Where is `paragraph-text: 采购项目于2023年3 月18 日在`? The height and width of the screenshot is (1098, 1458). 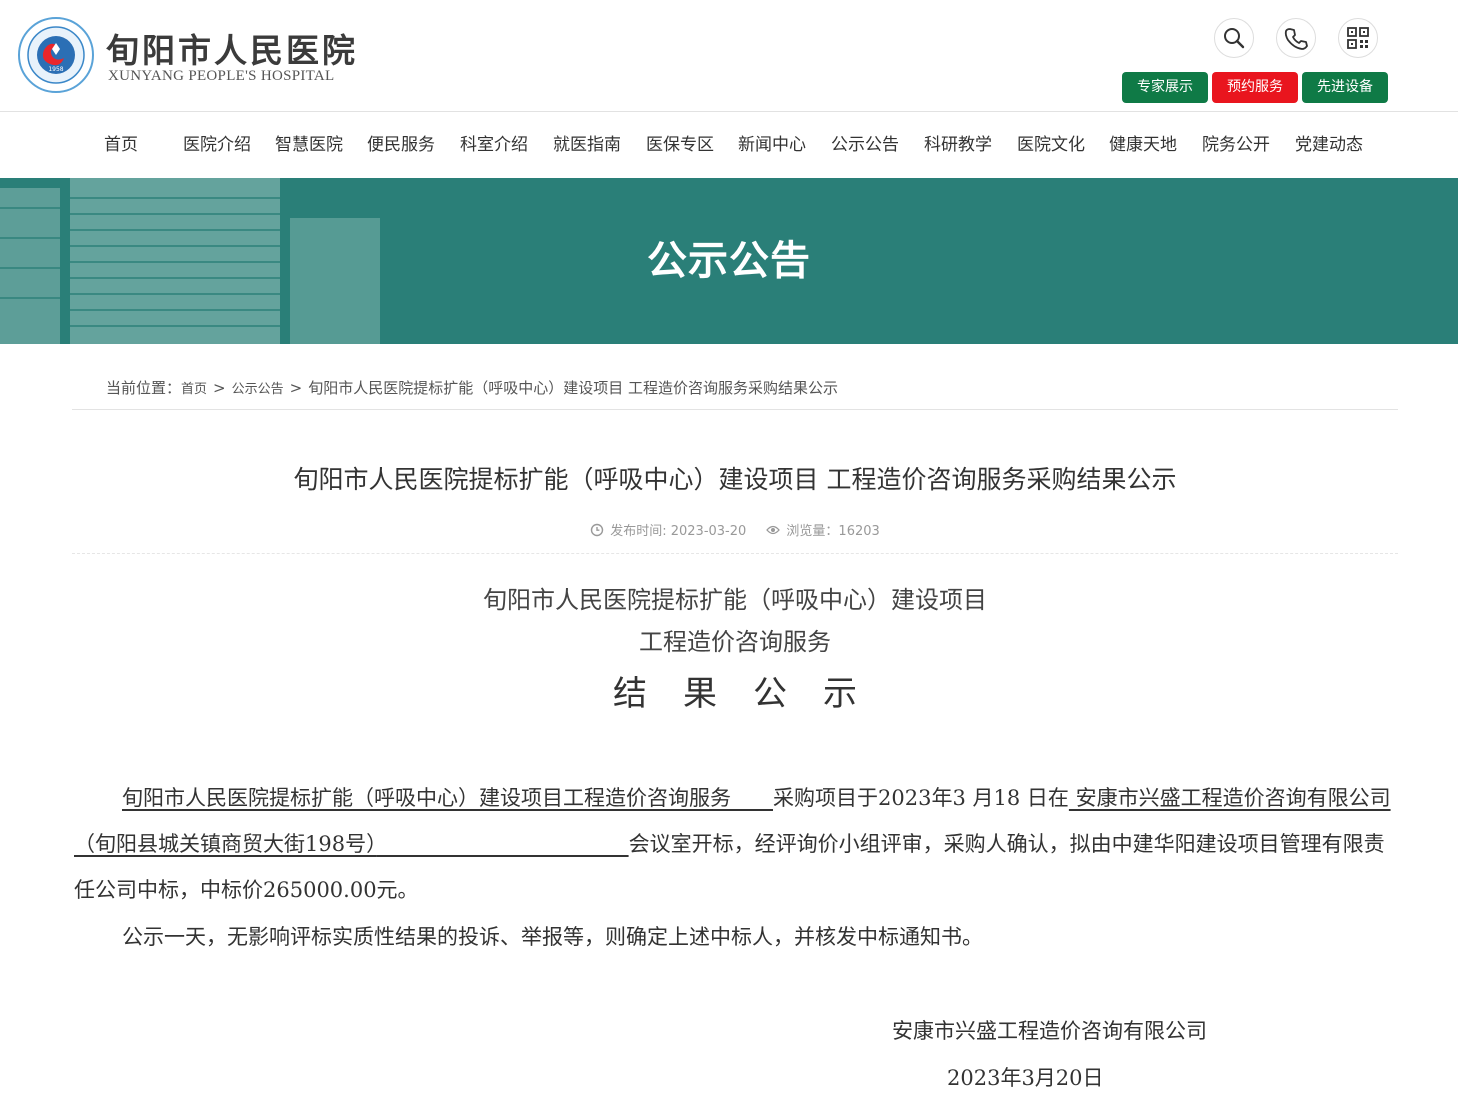 paragraph-text: 采购项目于2023年3 月18 日在 is located at coordinates (921, 798).